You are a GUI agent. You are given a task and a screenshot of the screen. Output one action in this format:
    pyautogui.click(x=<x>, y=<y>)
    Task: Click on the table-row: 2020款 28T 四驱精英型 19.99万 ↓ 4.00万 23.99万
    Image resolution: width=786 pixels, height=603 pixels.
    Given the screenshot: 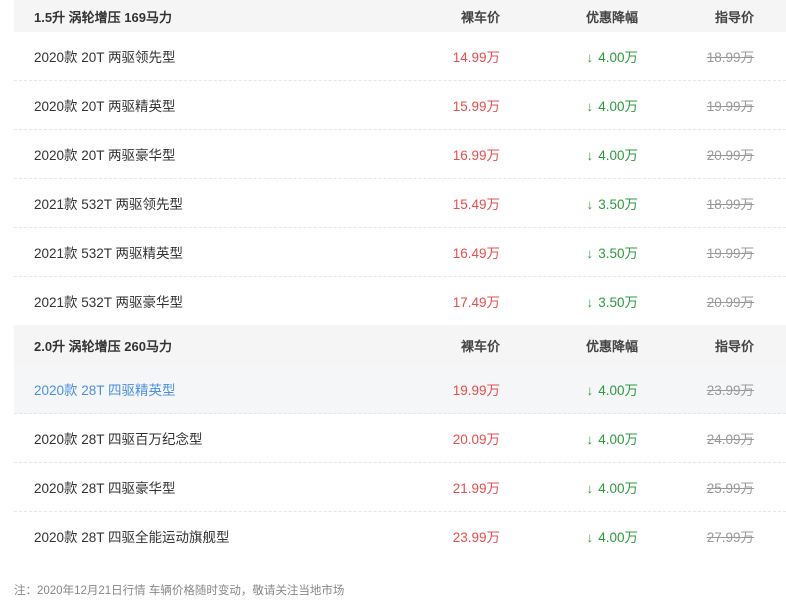 What is the action you would take?
    pyautogui.click(x=400, y=389)
    